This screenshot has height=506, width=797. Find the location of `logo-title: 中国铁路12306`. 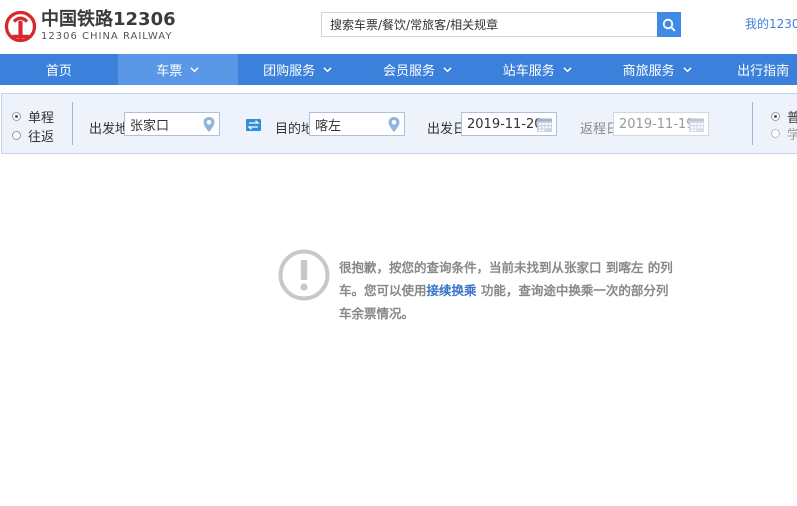

logo-title: 中国铁路12306 is located at coordinates (108, 19).